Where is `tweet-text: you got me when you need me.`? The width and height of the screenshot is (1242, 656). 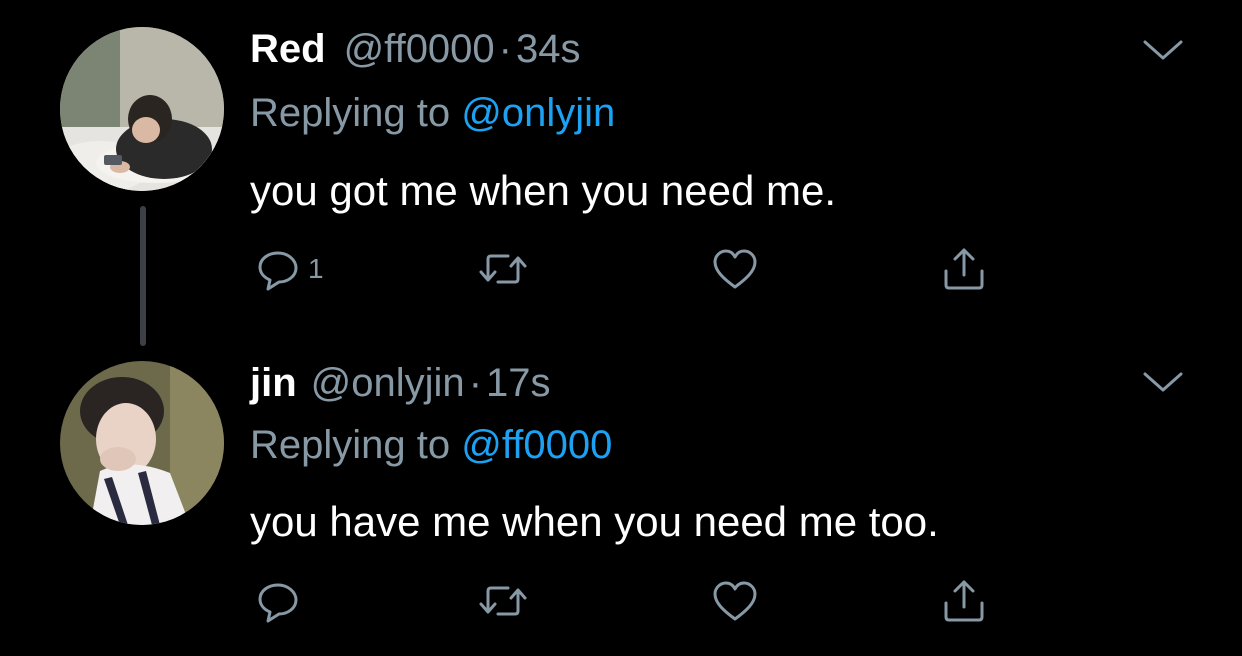 tweet-text: you got me when you need me. is located at coordinates (543, 190).